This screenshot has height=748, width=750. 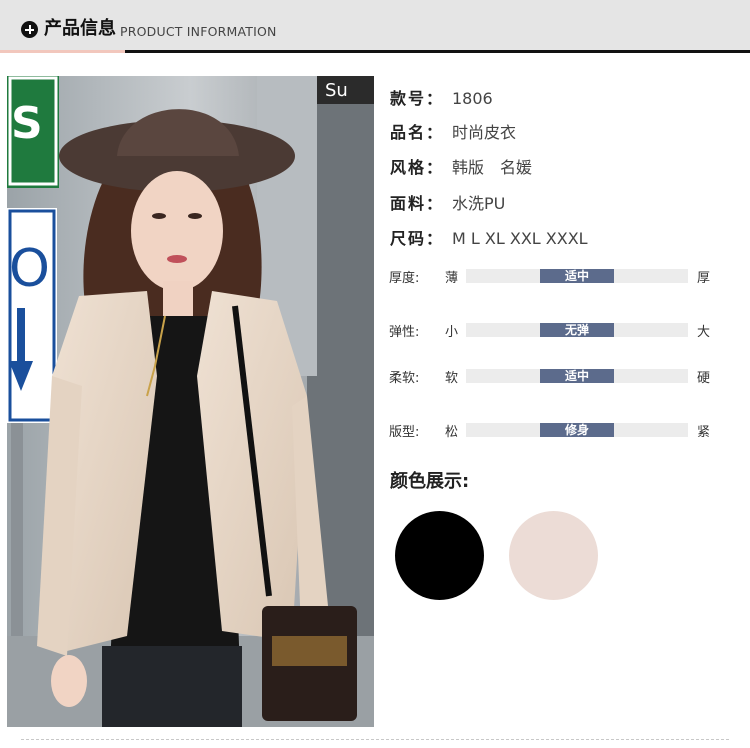 What do you see at coordinates (404, 378) in the screenshot?
I see `meter-label: 柔软:` at bounding box center [404, 378].